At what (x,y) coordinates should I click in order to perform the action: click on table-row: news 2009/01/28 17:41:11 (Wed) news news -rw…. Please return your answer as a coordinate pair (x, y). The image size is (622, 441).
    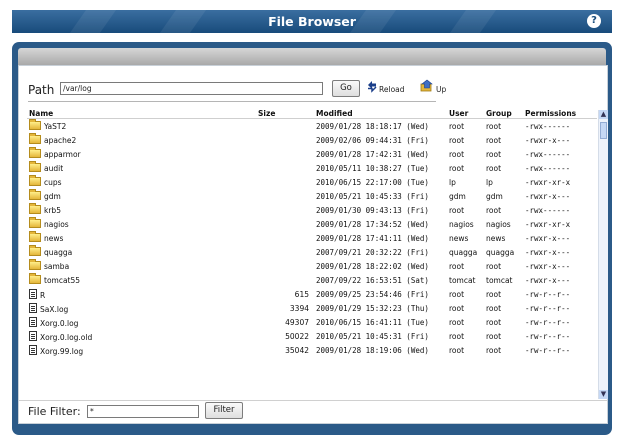
    Looking at the image, I should click on (312, 238).